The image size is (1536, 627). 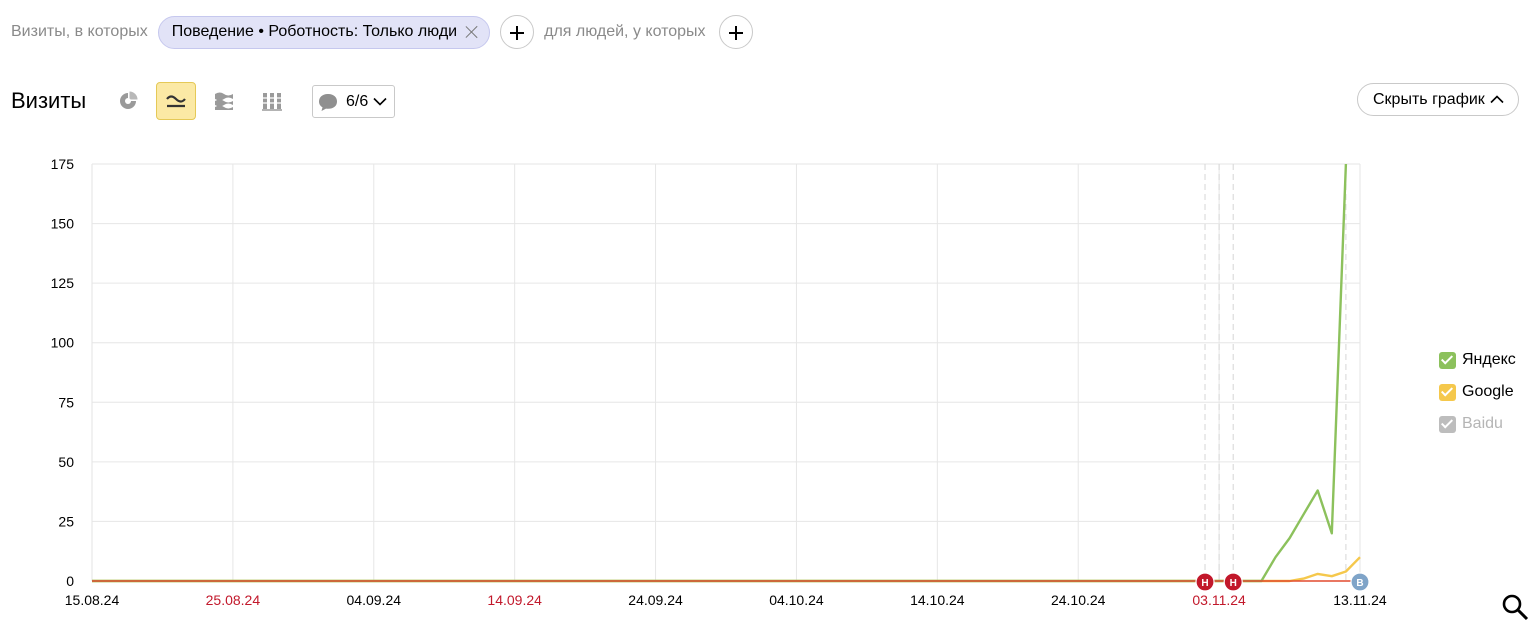 I want to click on chart-legend: Яндекс Google Baidu, so click(x=1477, y=392).